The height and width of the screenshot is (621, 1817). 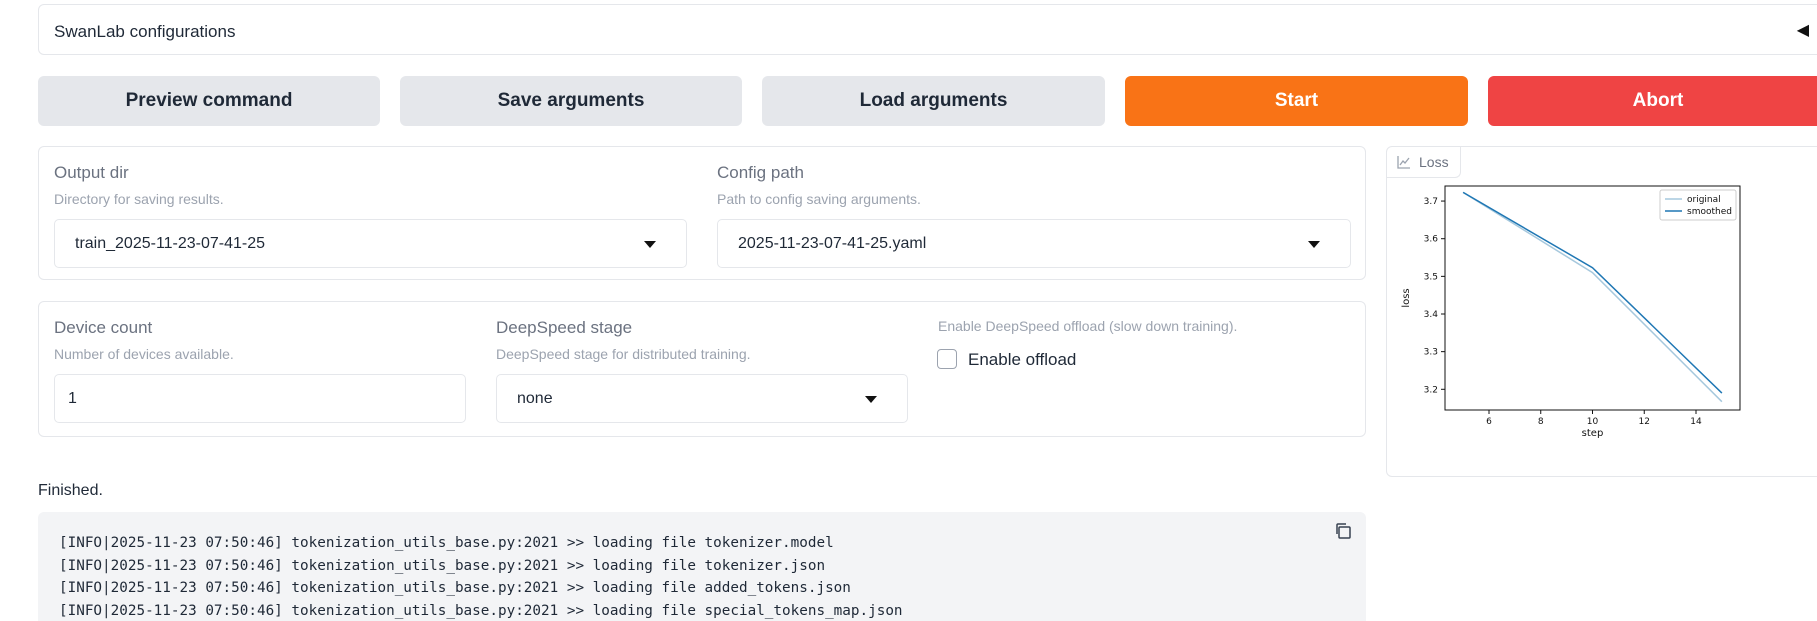 What do you see at coordinates (1406, 297) in the screenshot?
I see `y-axis-label: loss` at bounding box center [1406, 297].